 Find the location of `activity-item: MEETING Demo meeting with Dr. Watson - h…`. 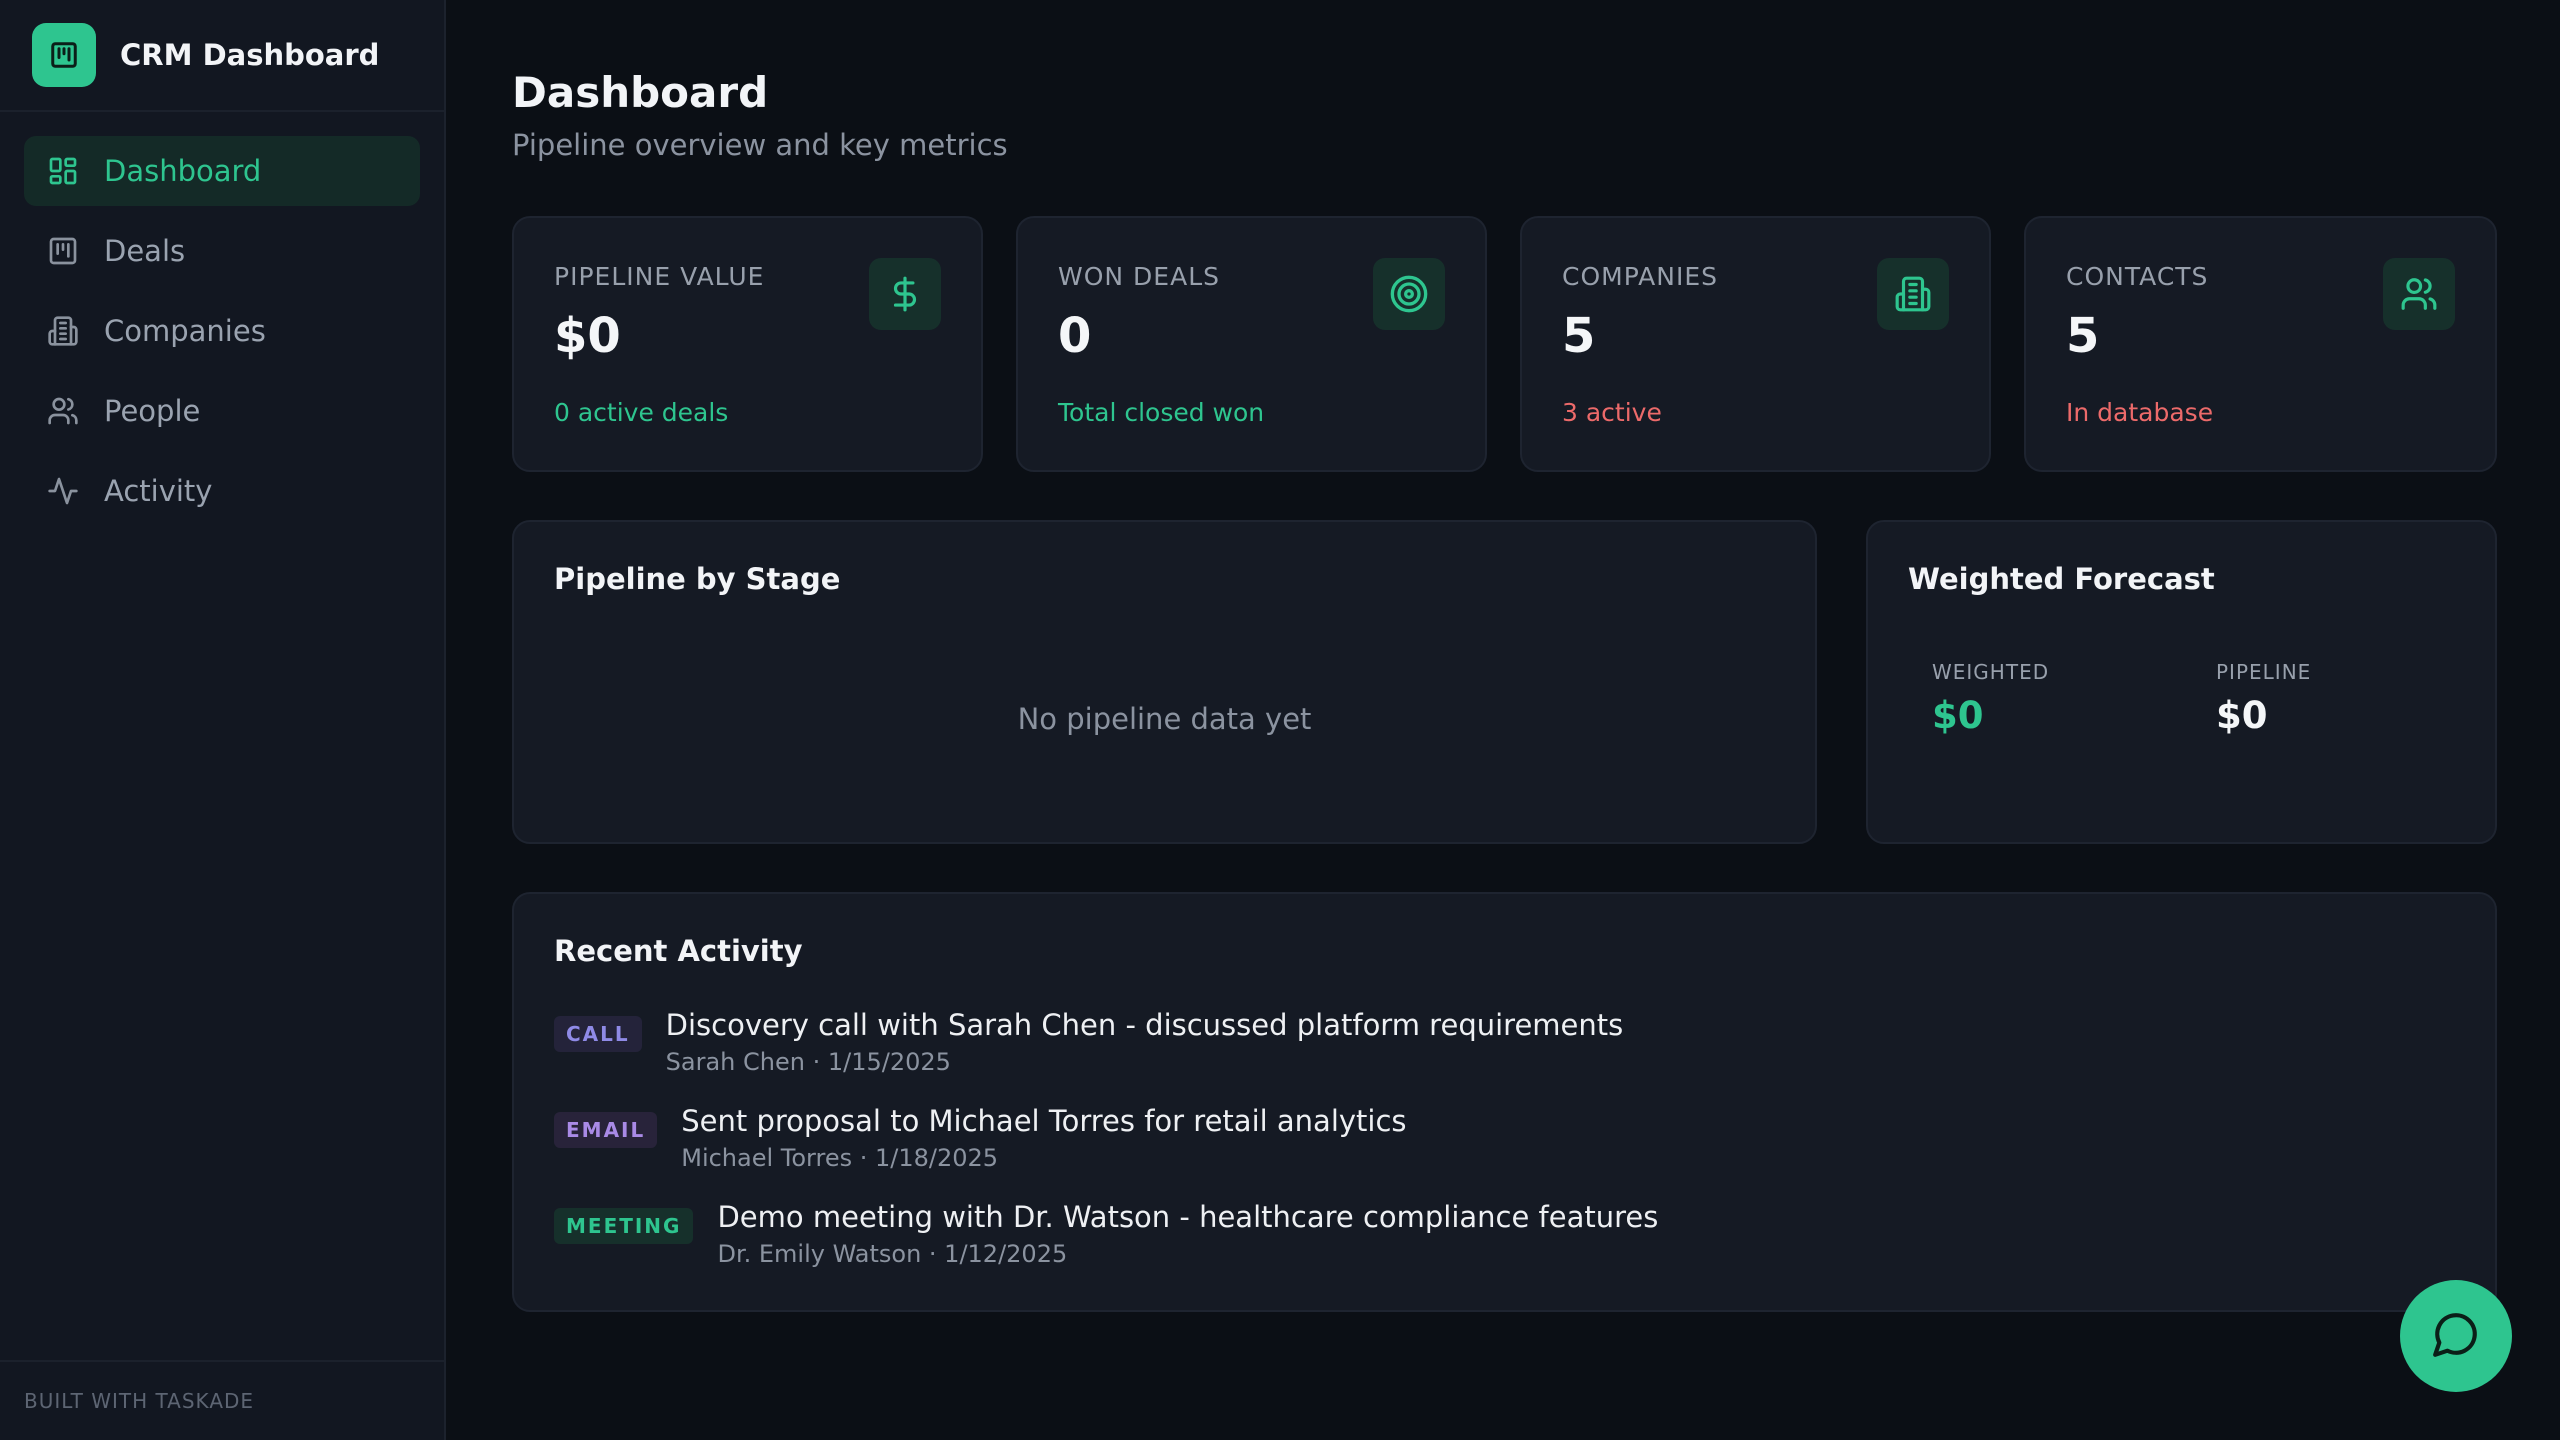

activity-item: MEETING Demo meeting with Dr. Watson - h… is located at coordinates (1106, 1234).